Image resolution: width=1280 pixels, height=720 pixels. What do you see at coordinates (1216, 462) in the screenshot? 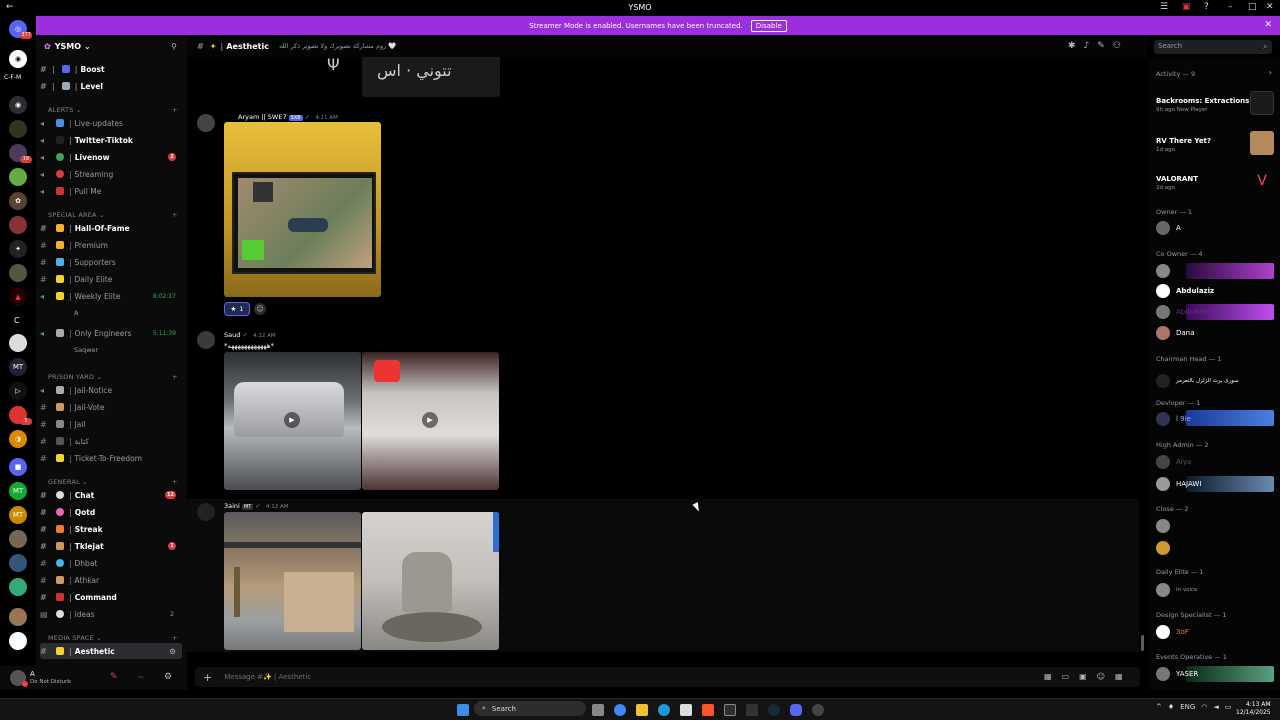
I see `member-row: Alya` at bounding box center [1216, 462].